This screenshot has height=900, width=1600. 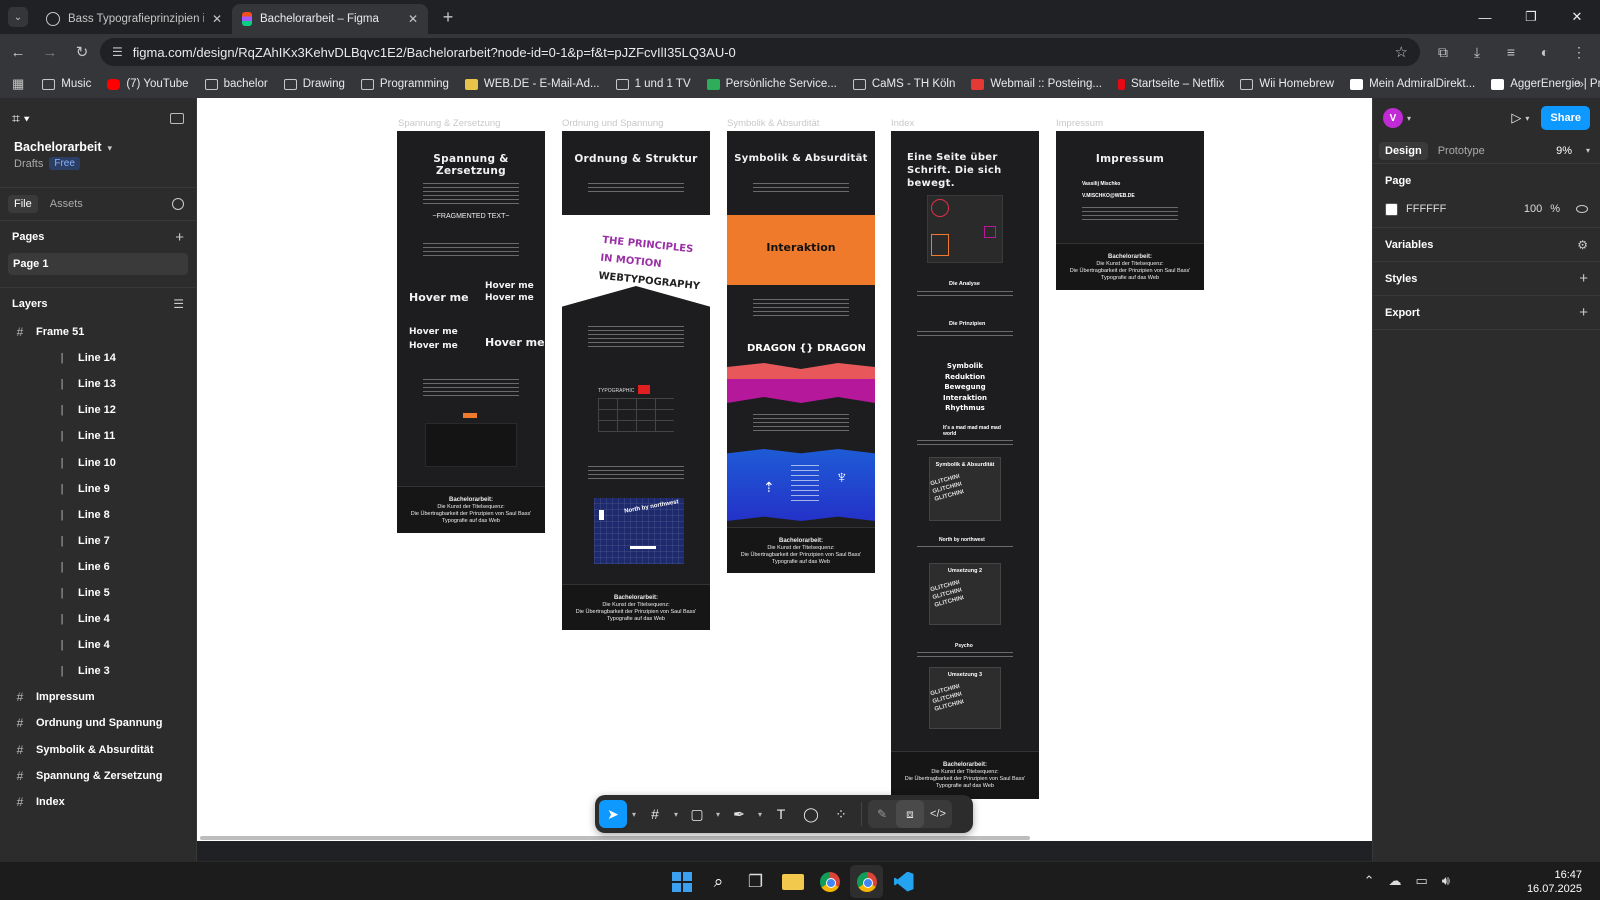 What do you see at coordinates (178, 204) in the screenshot?
I see `search-icon` at bounding box center [178, 204].